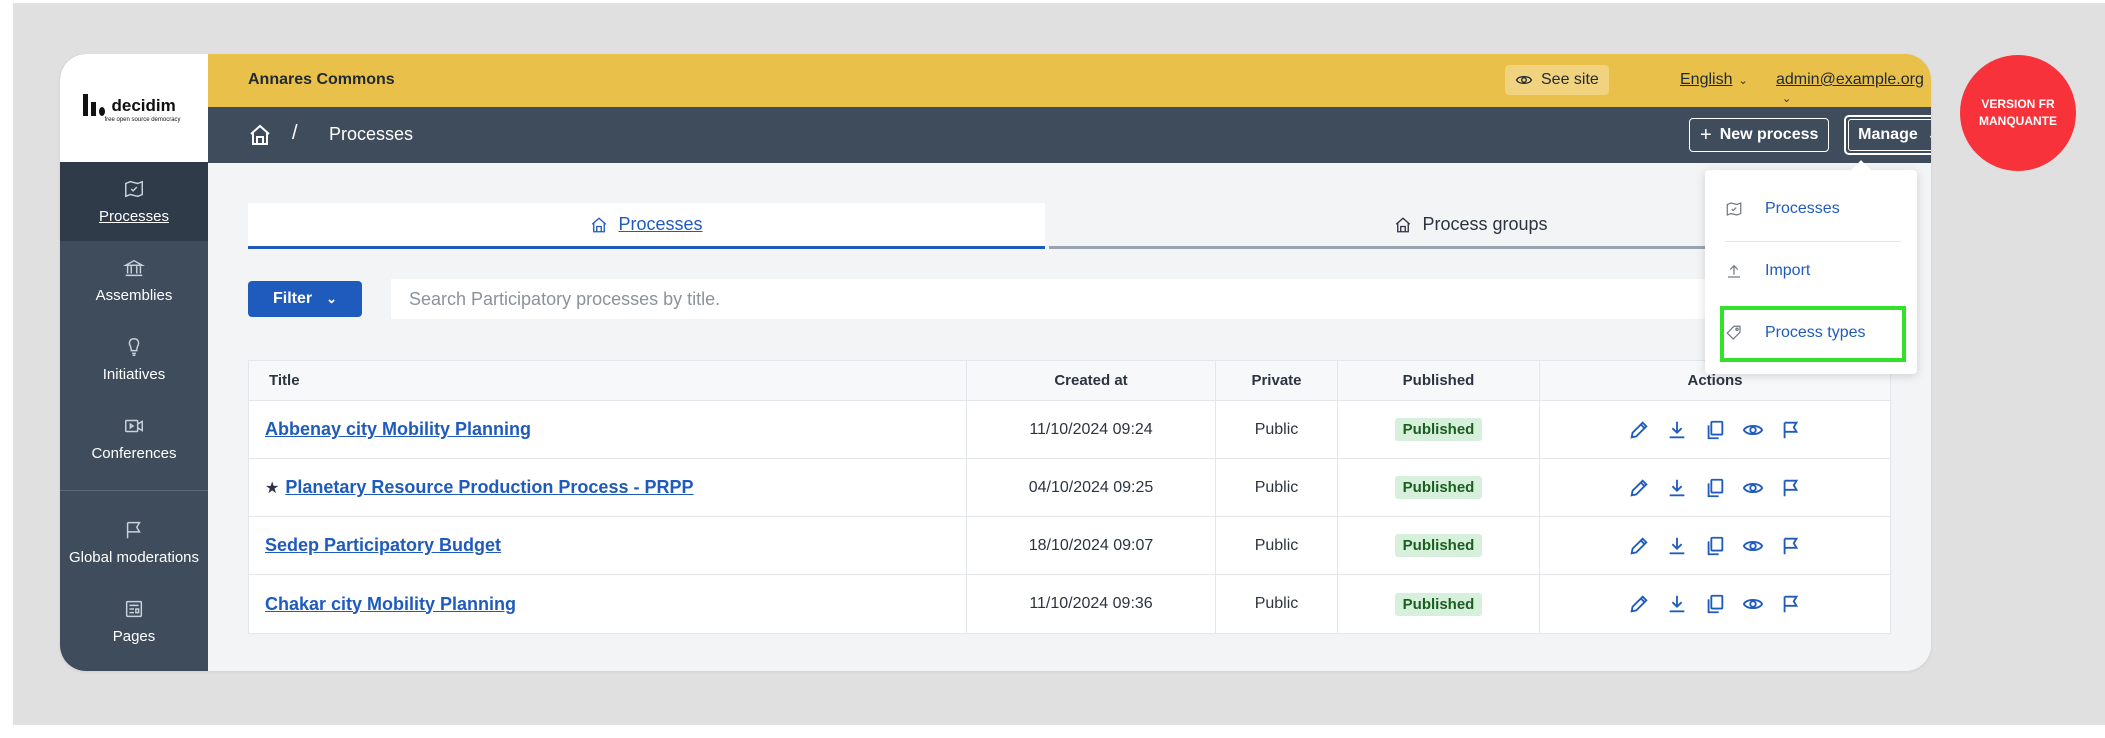 Image resolution: width=2105 pixels, height=738 pixels. I want to click on tab-label: Processes, so click(660, 224).